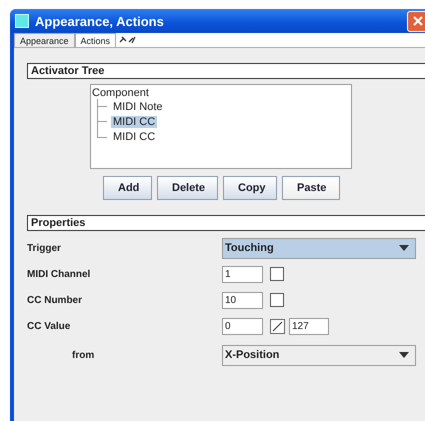 Image resolution: width=425 pixels, height=421 pixels. What do you see at coordinates (95, 40) in the screenshot?
I see `tab: Actions` at bounding box center [95, 40].